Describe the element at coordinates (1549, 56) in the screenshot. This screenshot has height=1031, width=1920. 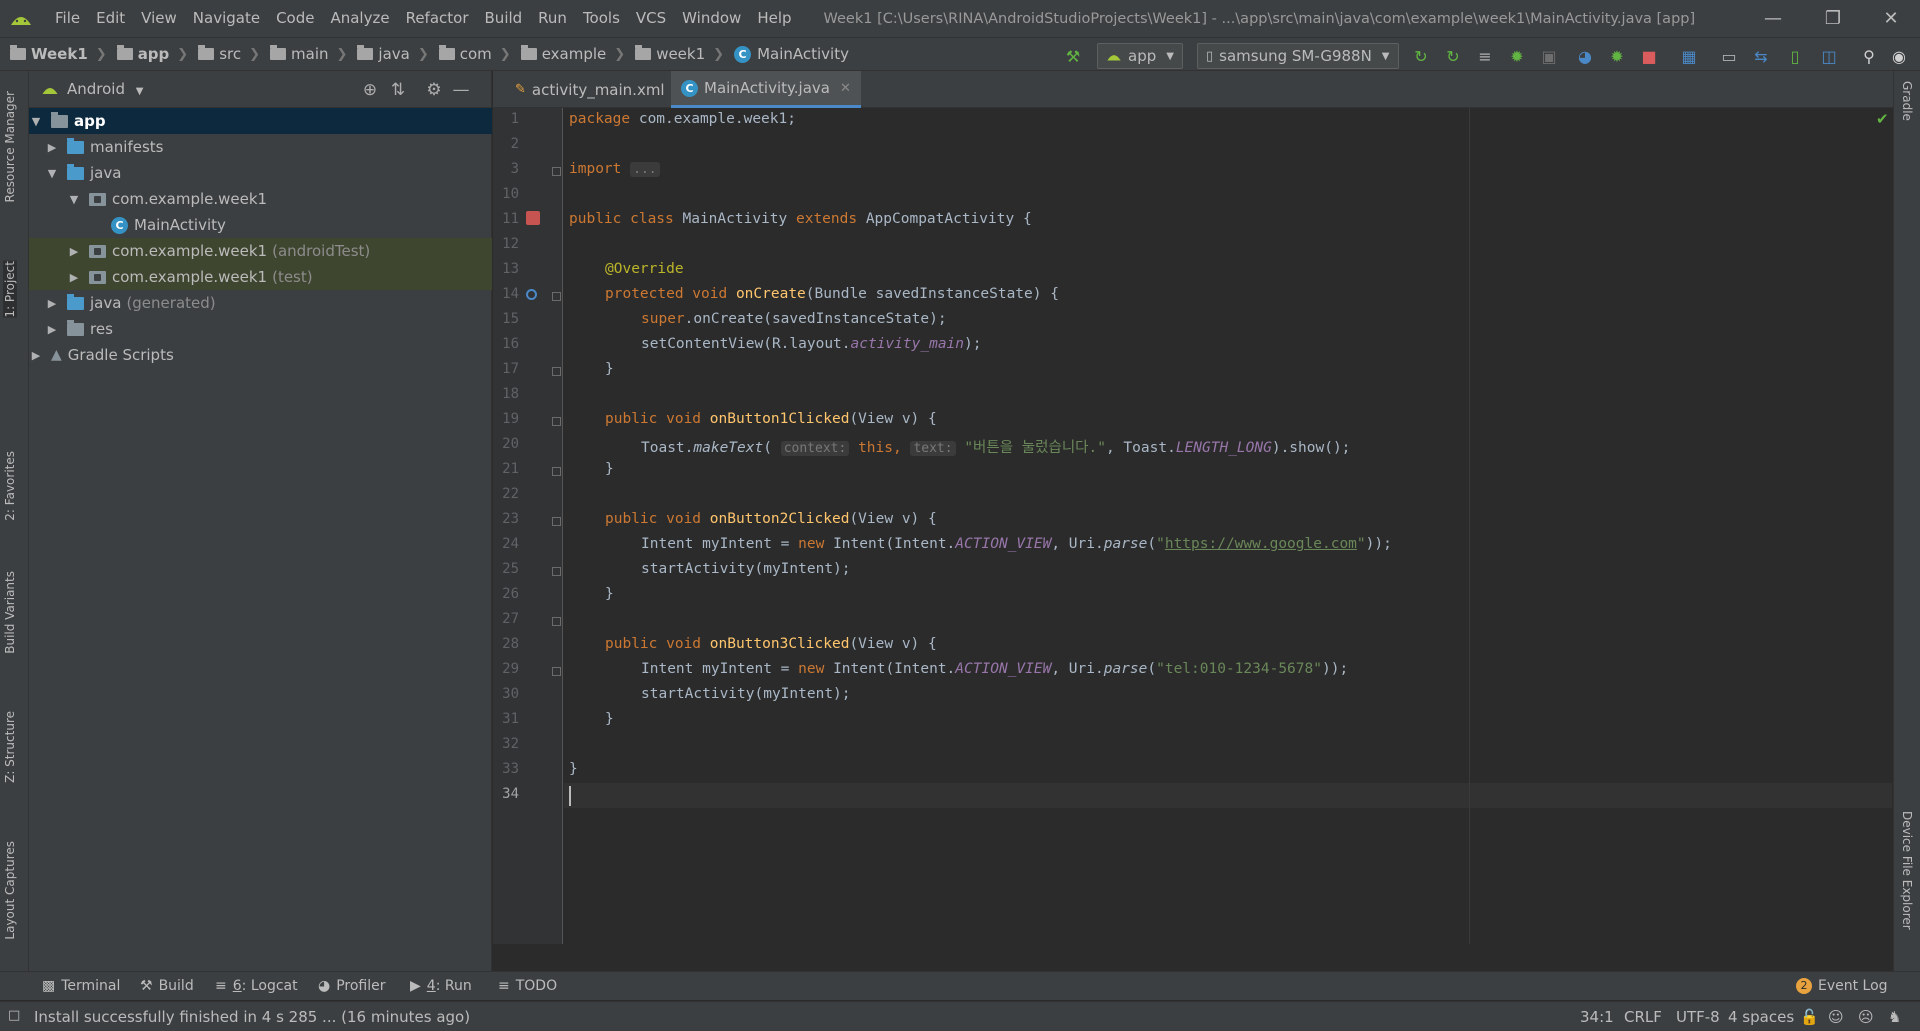
I see `attach-debugger-icon: ▣` at that location.